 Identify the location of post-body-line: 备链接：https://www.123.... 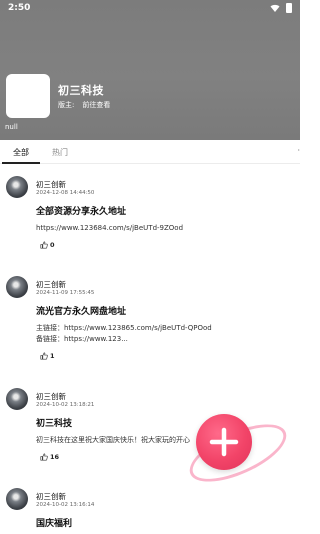
(82, 339).